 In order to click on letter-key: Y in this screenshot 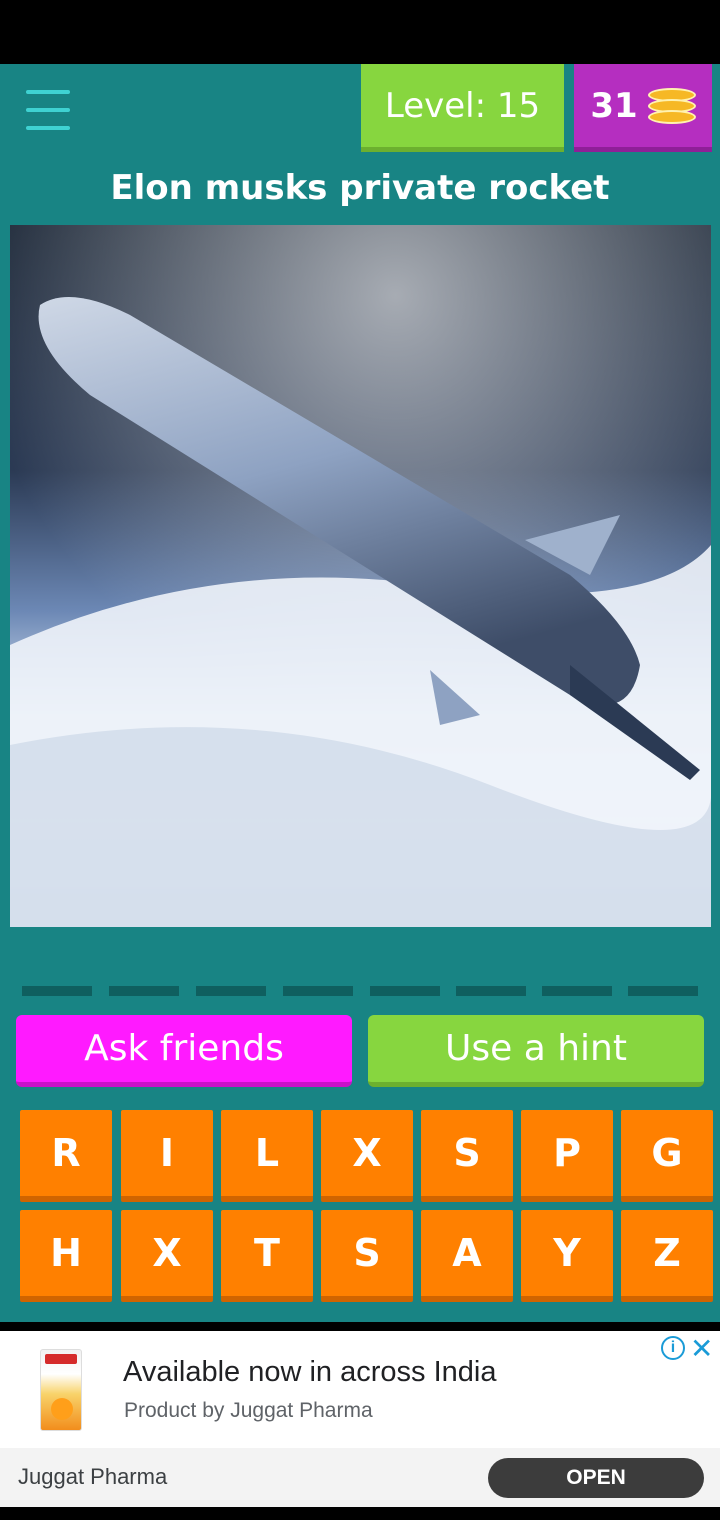, I will do `click(567, 1256)`.